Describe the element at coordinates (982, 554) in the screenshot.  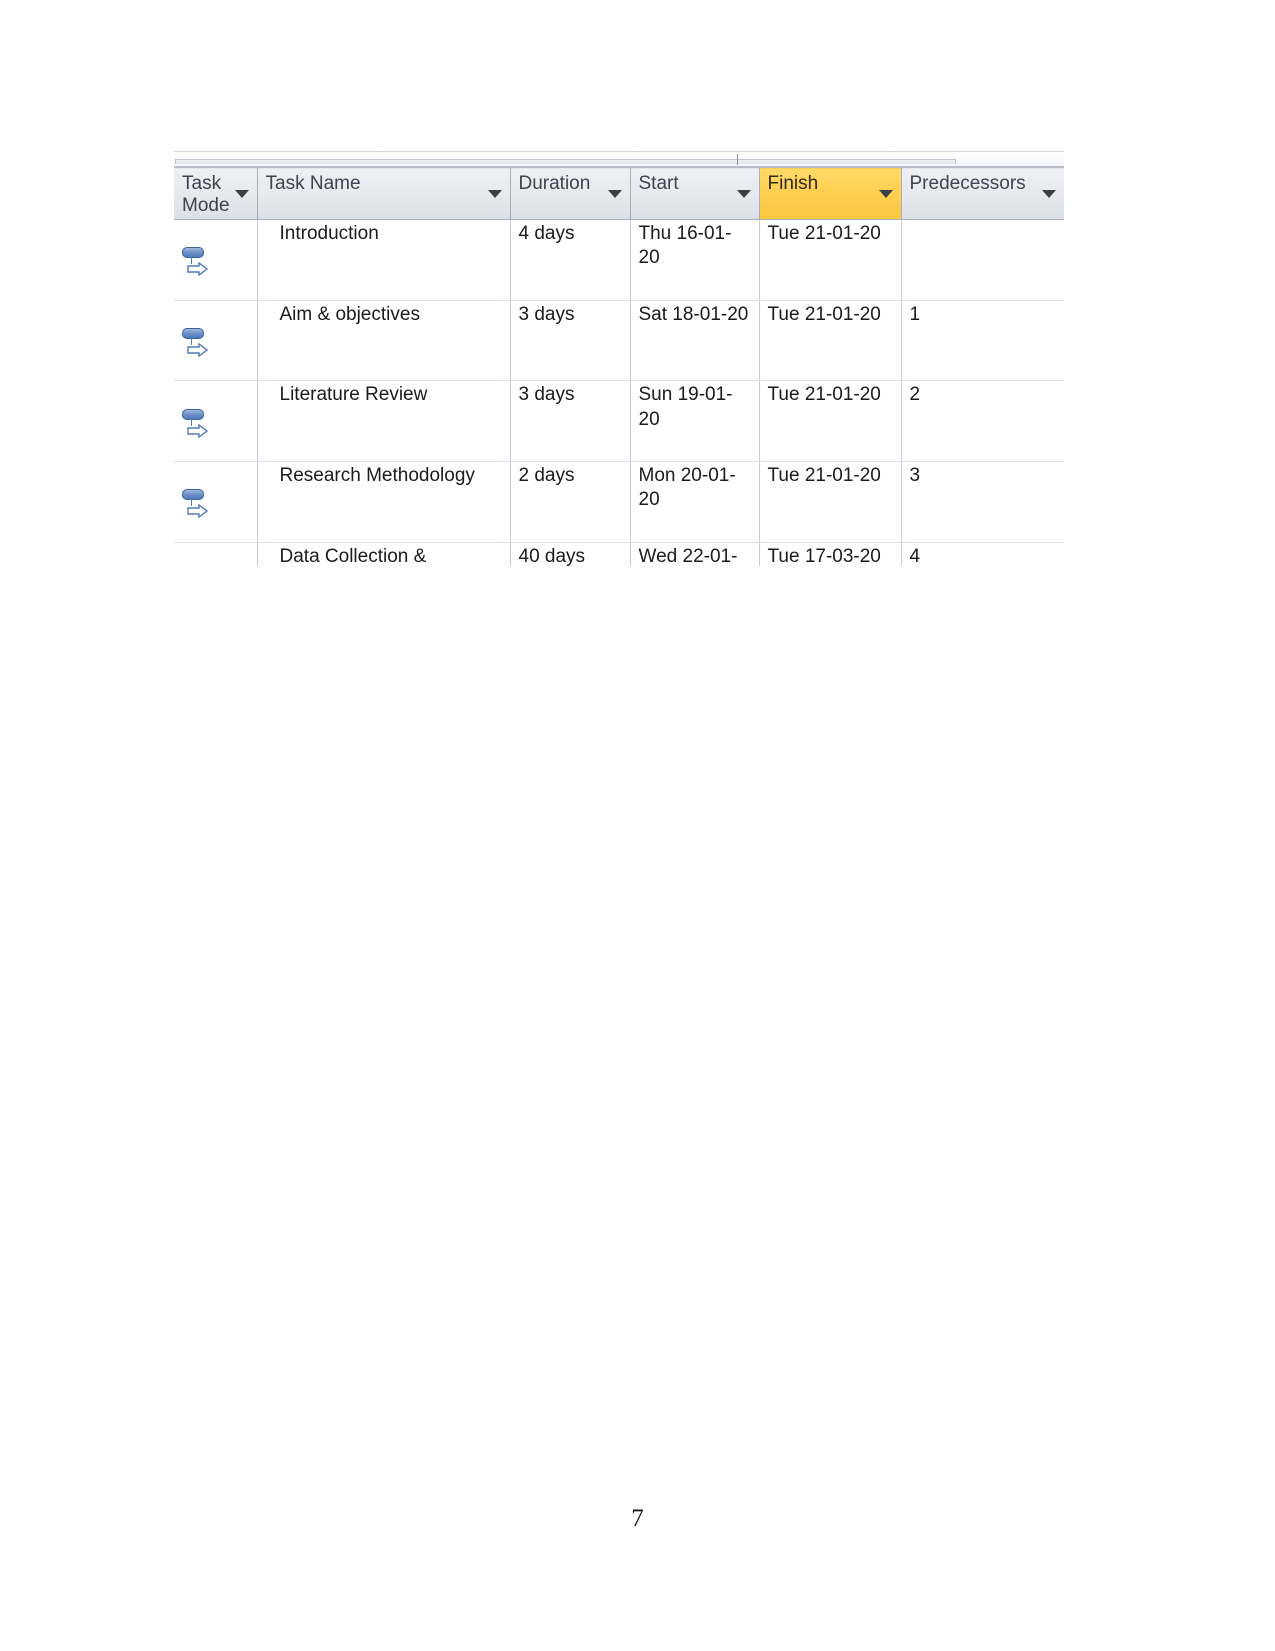
I see `cell-predecessors: 4` at that location.